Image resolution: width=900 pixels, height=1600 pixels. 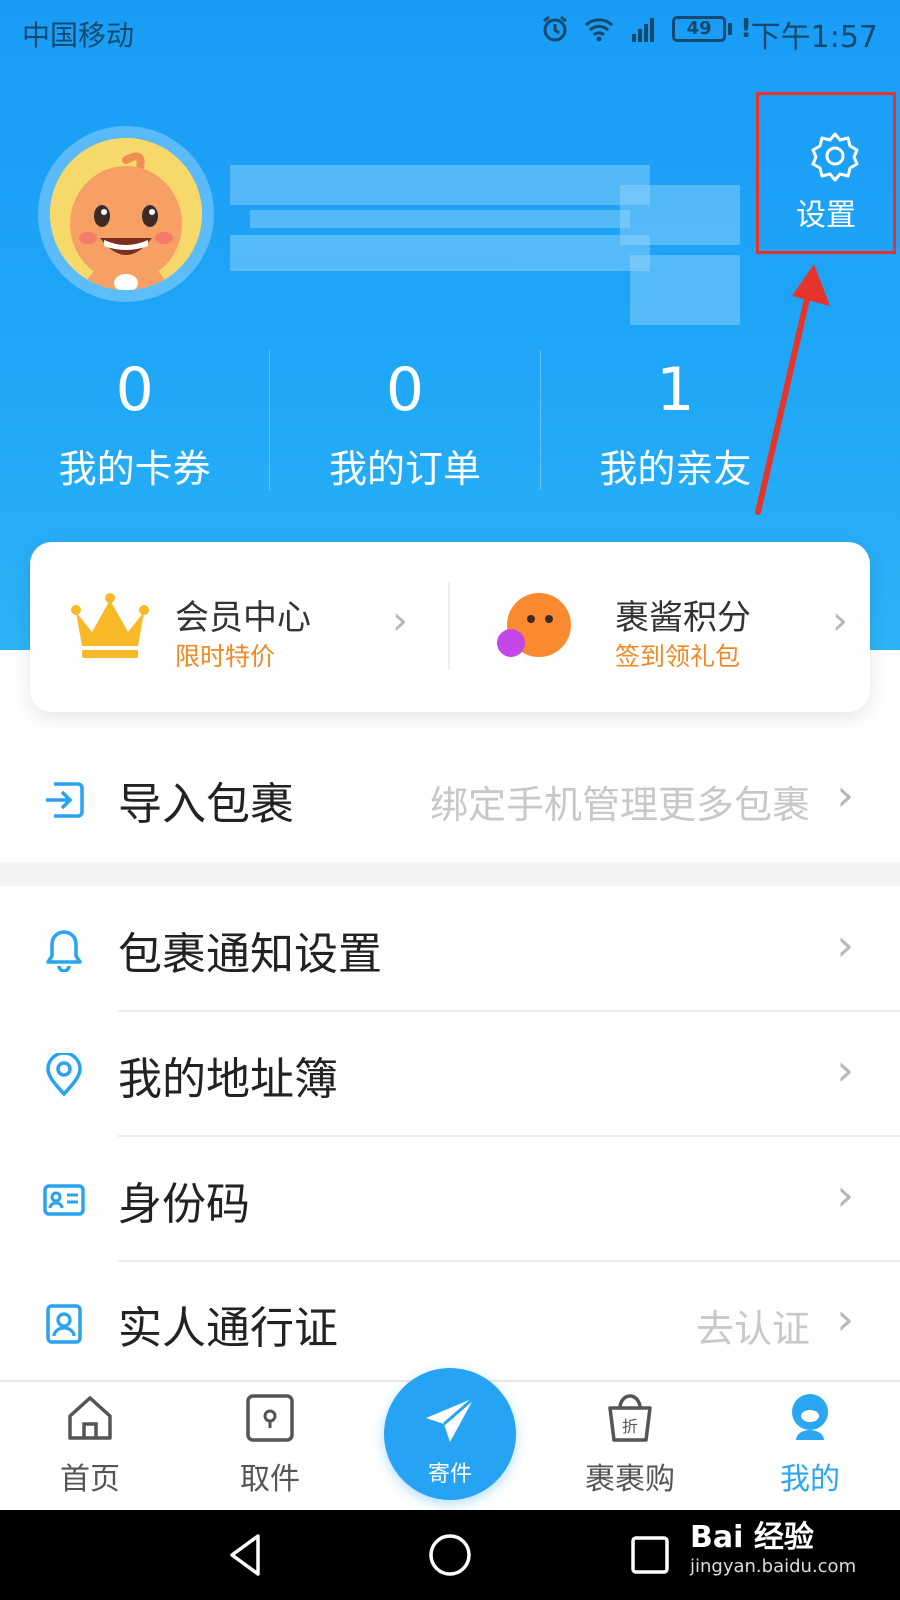 I want to click on list-item-identity-code: 身份码 ›, so click(x=450, y=1200).